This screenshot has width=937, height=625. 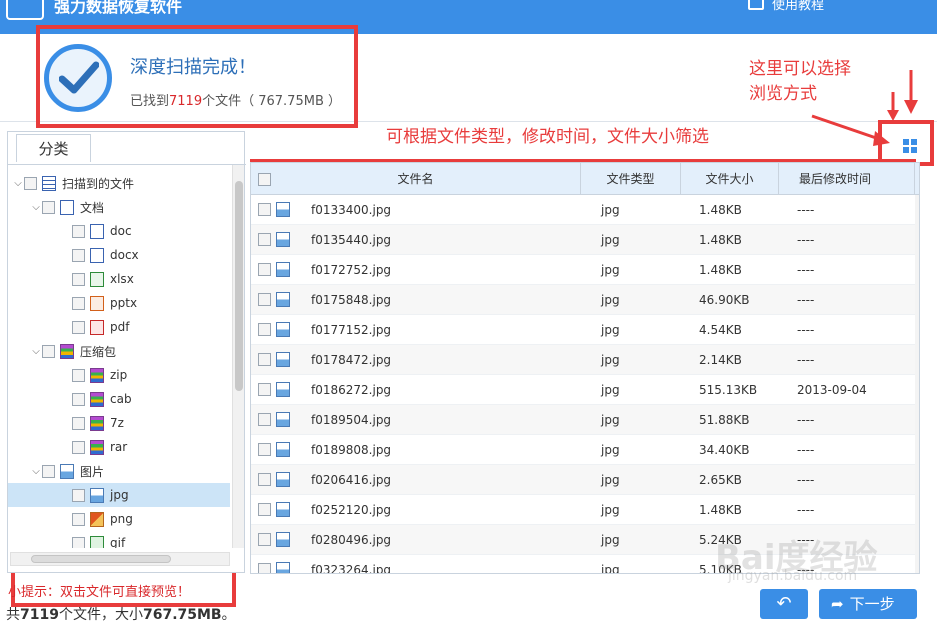 What do you see at coordinates (585, 390) in the screenshot?
I see `table-row: f0186272.jpg jpg 515.13KB 2013-09-04` at bounding box center [585, 390].